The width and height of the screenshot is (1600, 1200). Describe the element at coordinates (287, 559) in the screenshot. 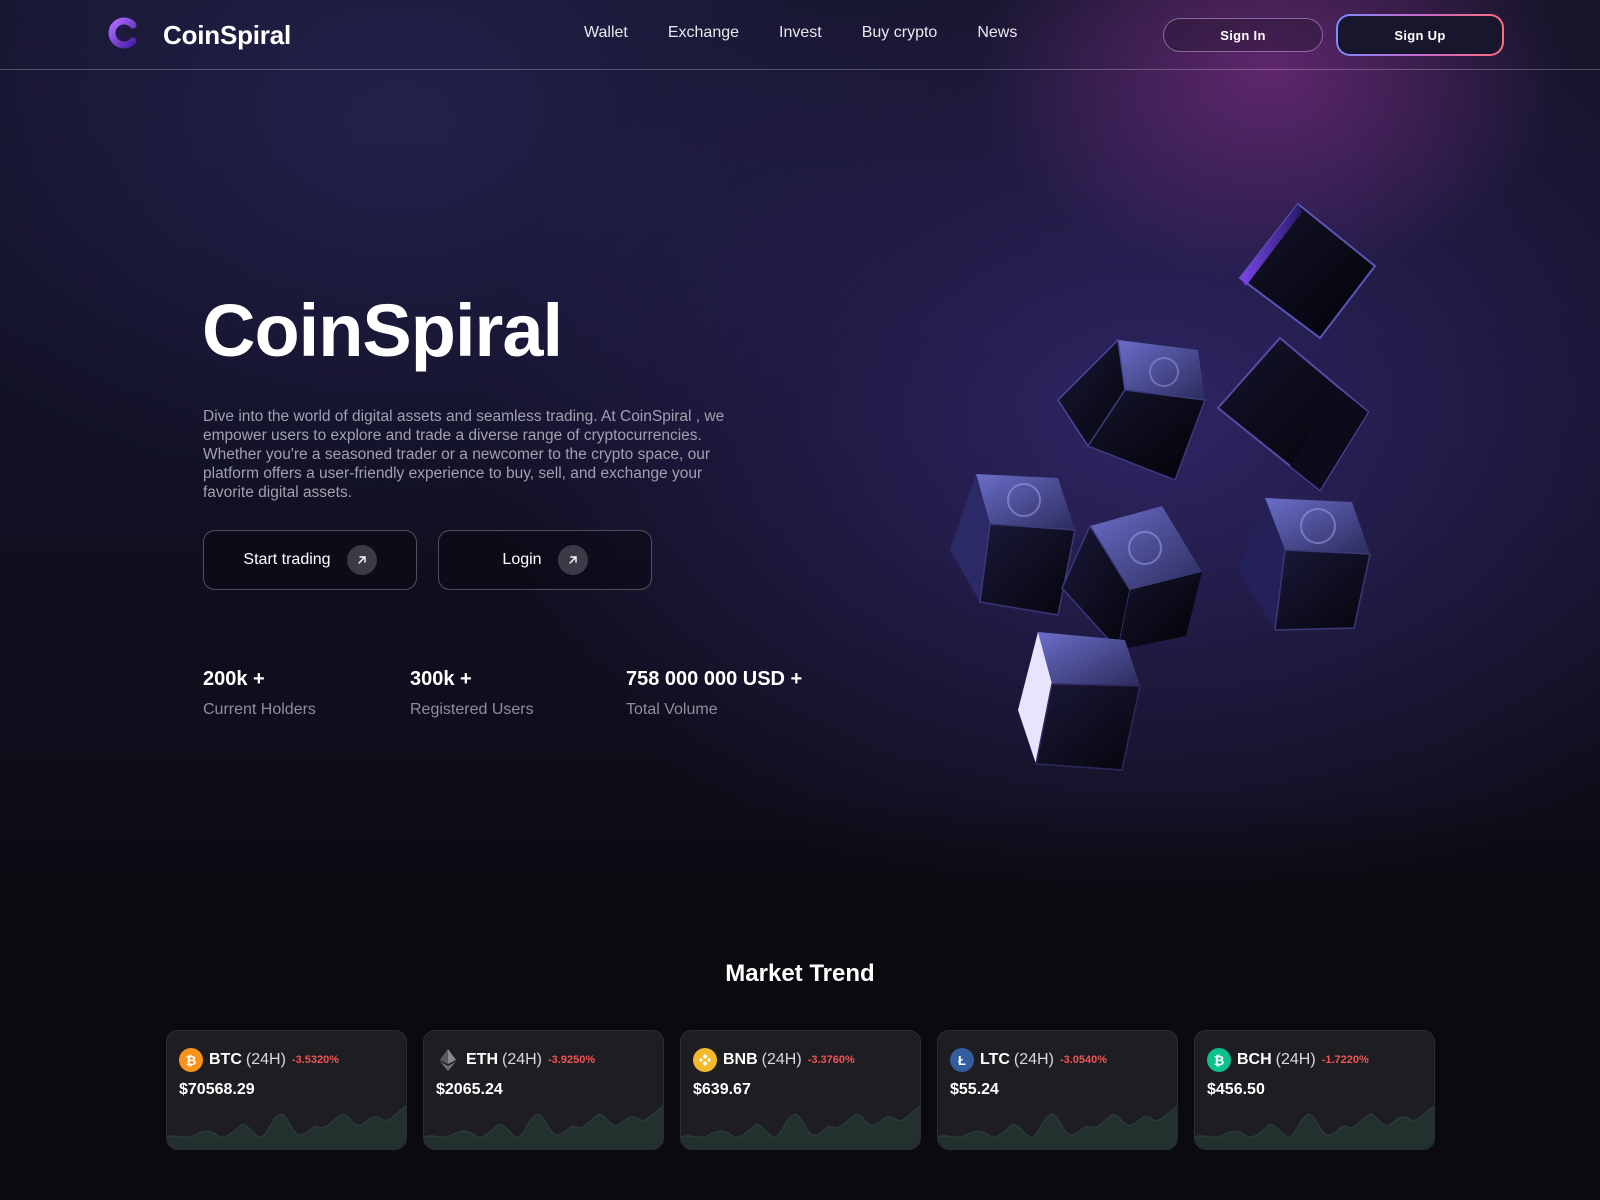

I see `start-trading-label: Start trading` at that location.